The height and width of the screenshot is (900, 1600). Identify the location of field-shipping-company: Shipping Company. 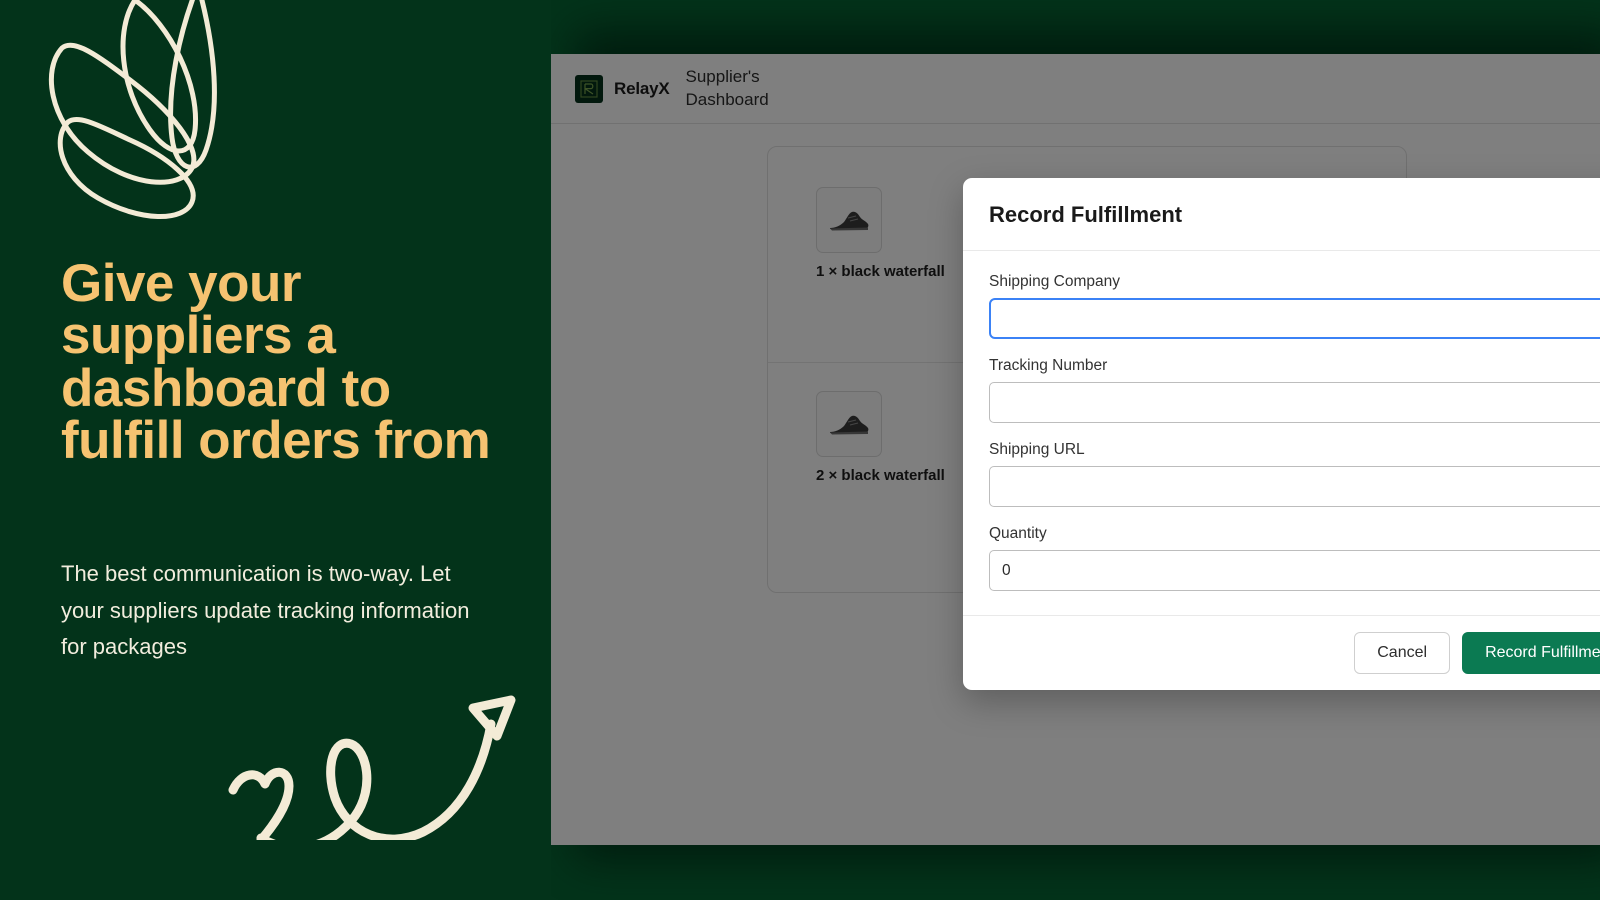
(1294, 306).